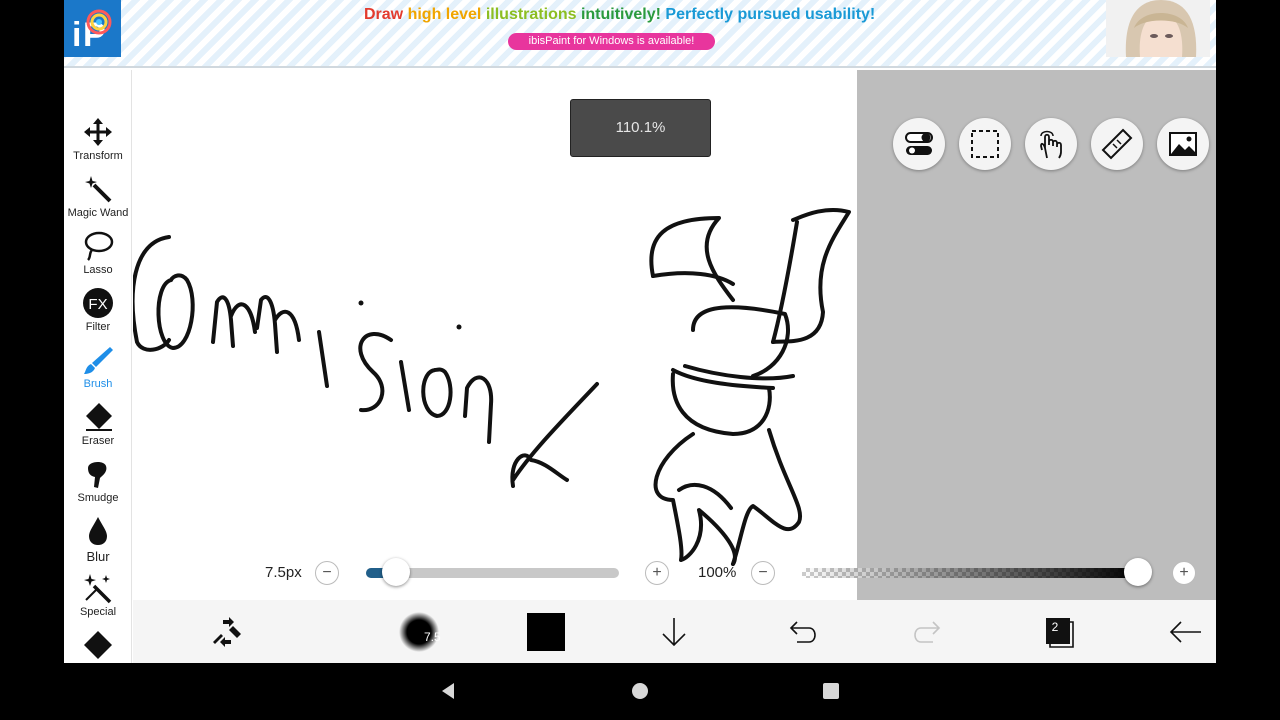 This screenshot has height=720, width=1280. I want to click on tool-label: Brush, so click(98, 384).